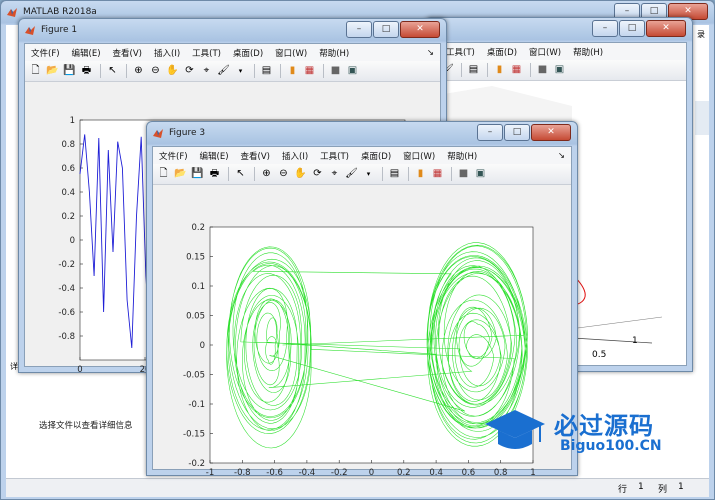  I want to click on figure3-x-tick-label: -0.6, so click(274, 471).